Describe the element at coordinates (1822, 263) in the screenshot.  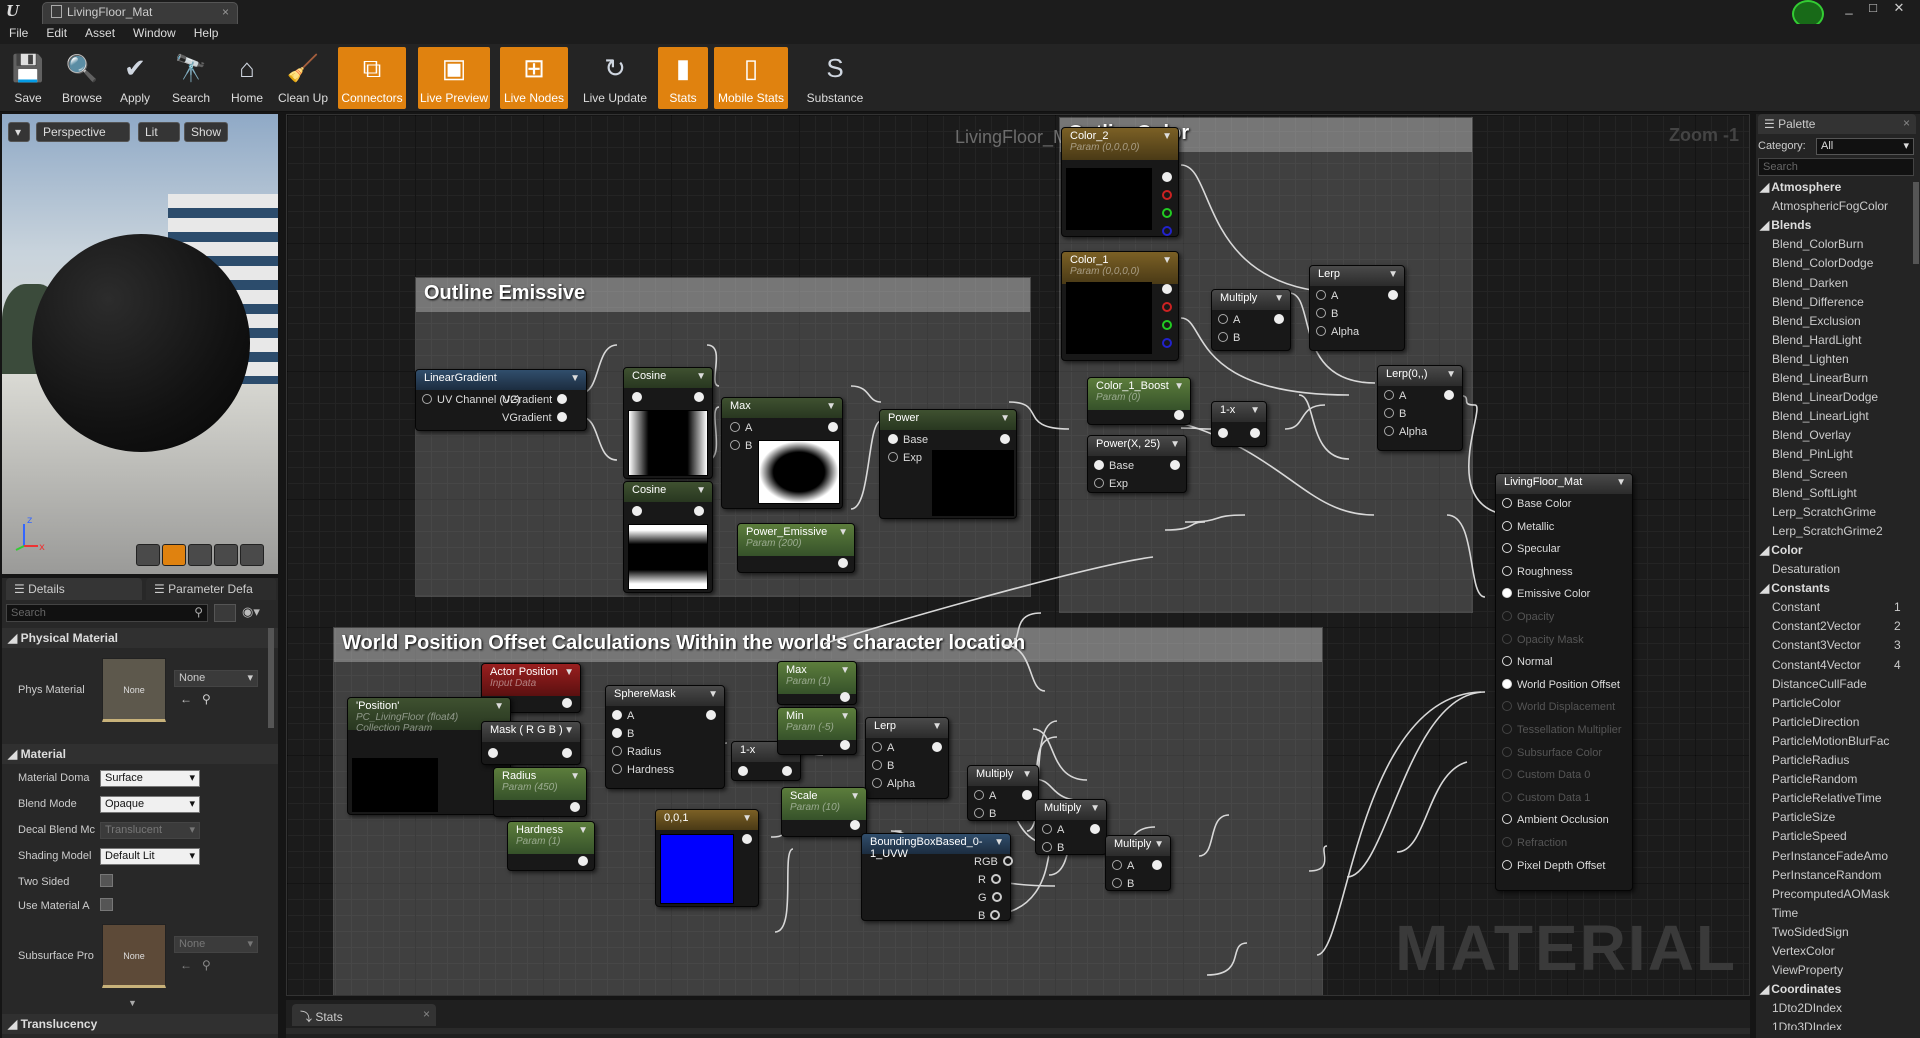
I see `palette-item: Blend_ColorDodge` at that location.